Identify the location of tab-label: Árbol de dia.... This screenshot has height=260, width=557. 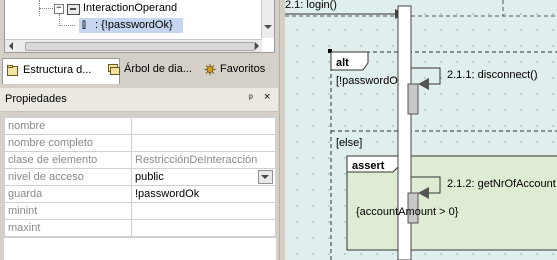
(158, 69).